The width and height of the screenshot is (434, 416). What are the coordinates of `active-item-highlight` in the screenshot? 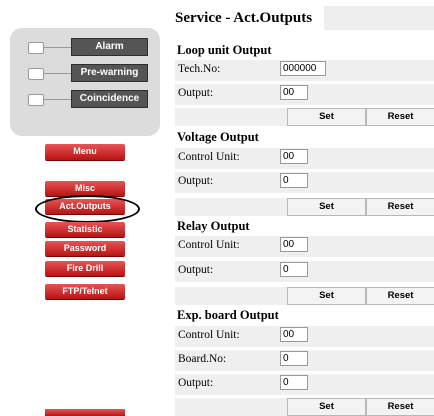 It's located at (87, 209).